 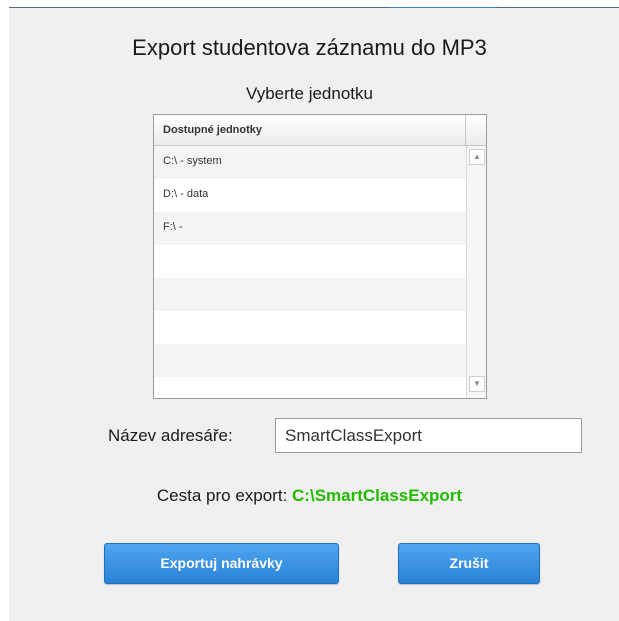 What do you see at coordinates (477, 384) in the screenshot?
I see `triangle-down-icon: ▼` at bounding box center [477, 384].